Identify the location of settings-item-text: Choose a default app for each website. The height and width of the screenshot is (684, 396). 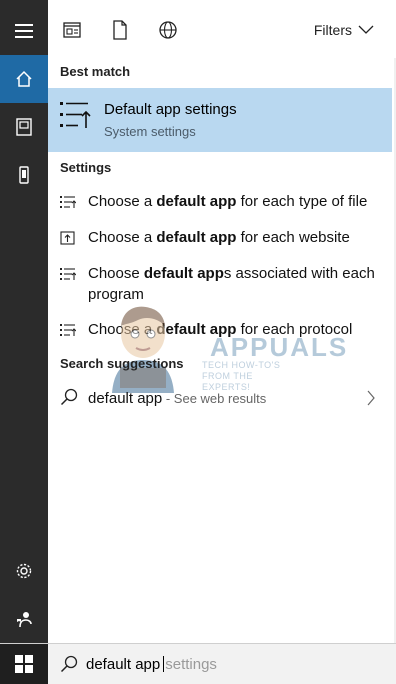
(219, 237).